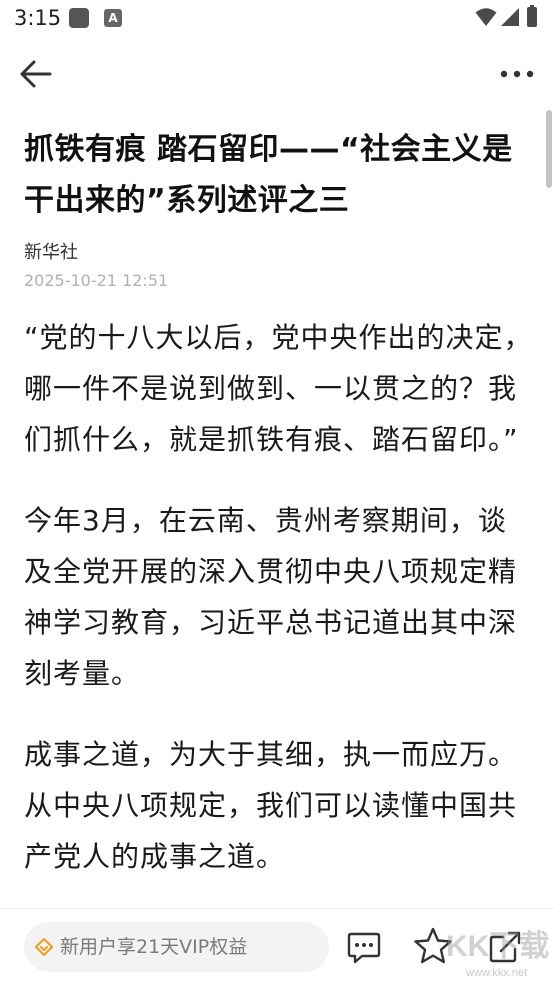  Describe the element at coordinates (268, 175) in the screenshot. I see `article-title: 抓铁有痕 踏石留印——“社会主义是干出来的”系列述评之三` at that location.